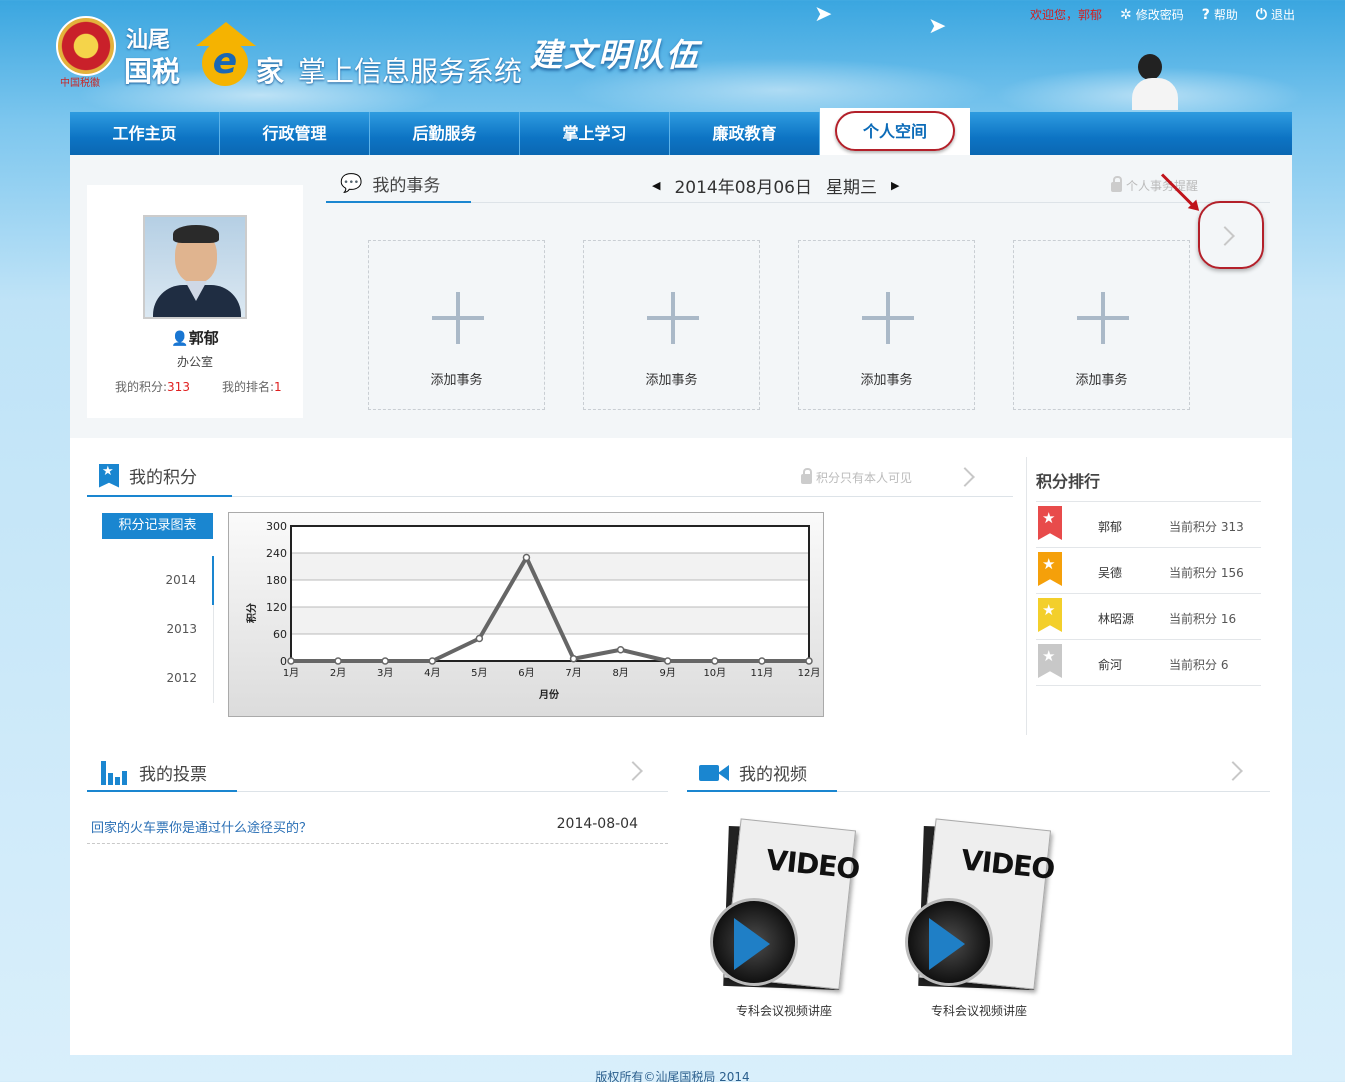 The width and height of the screenshot is (1345, 1082). What do you see at coordinates (1282, 15) in the screenshot?
I see `logout-label: 退出` at bounding box center [1282, 15].